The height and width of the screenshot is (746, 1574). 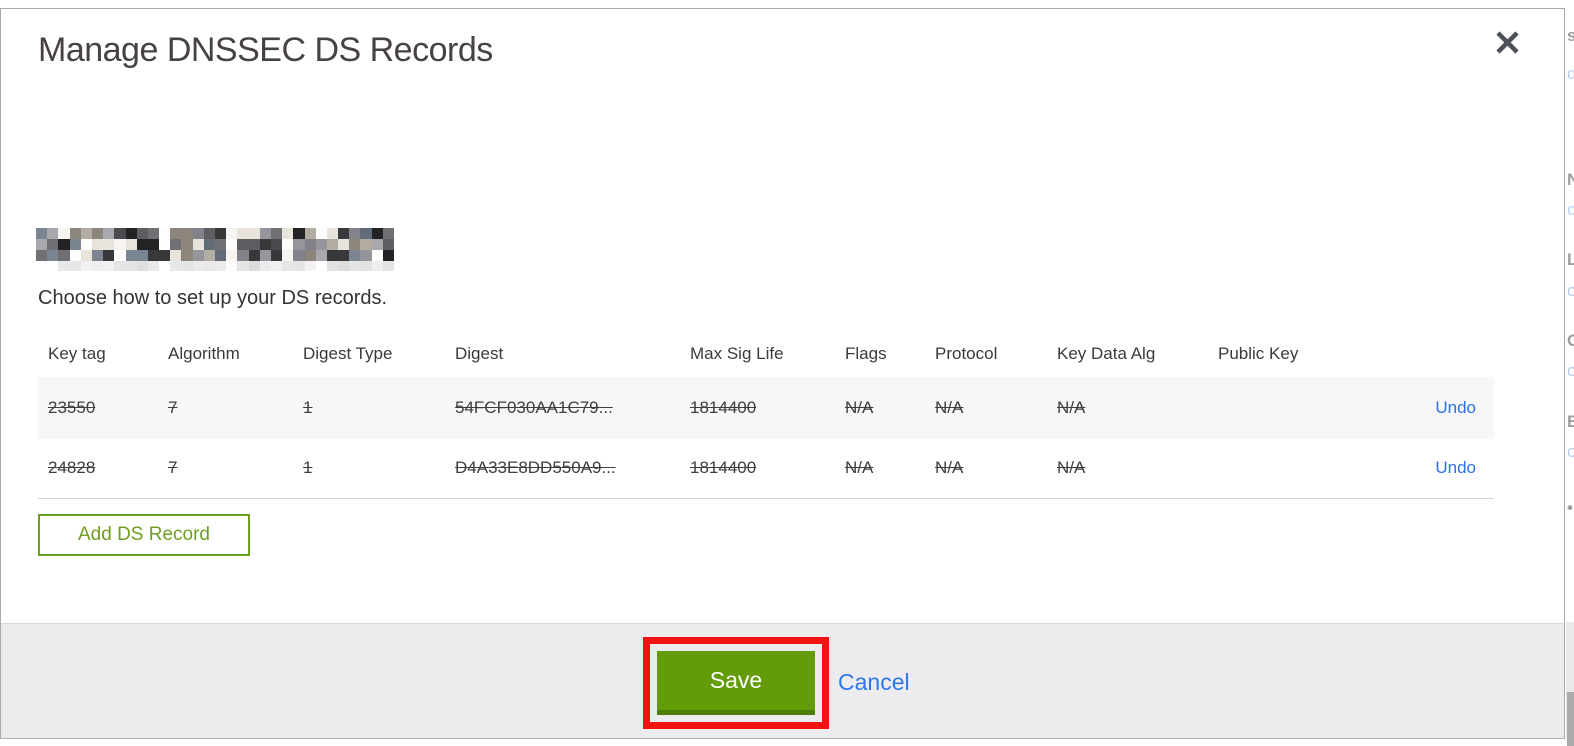 What do you see at coordinates (1570, 35) in the screenshot?
I see `background-text-fragment: s` at bounding box center [1570, 35].